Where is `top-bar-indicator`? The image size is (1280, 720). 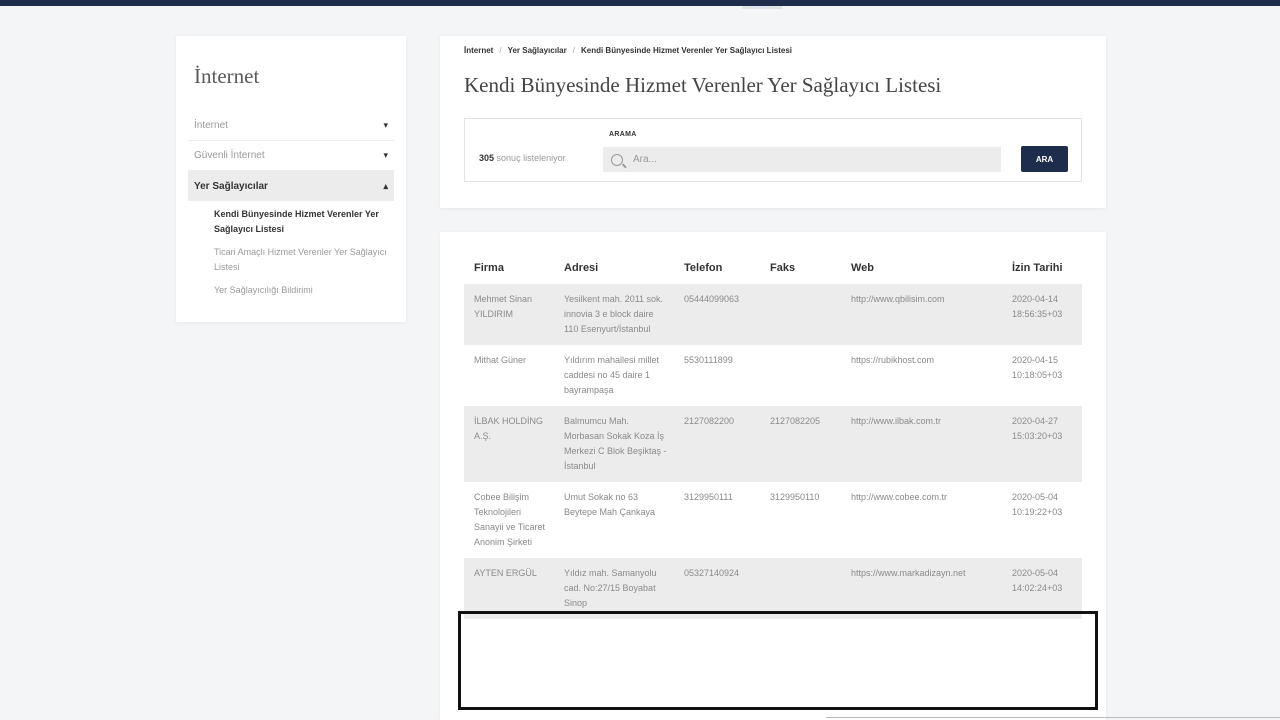
top-bar-indicator is located at coordinates (762, 7).